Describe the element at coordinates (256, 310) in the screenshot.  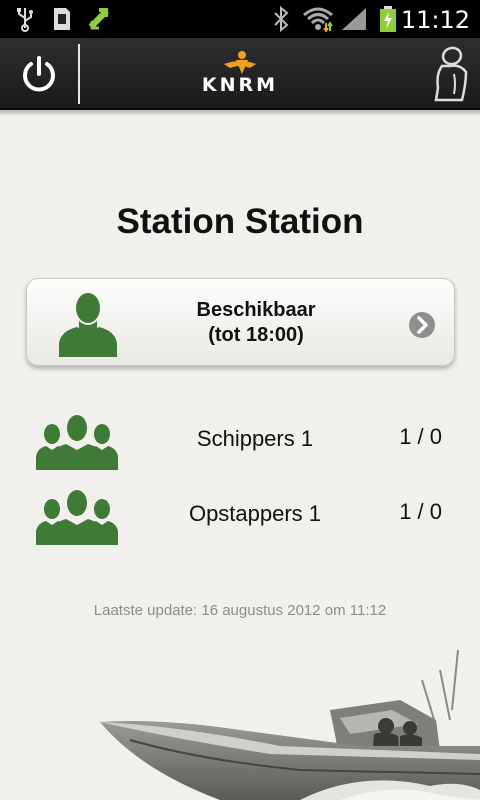
I see `availability-status: Beschikbaar` at that location.